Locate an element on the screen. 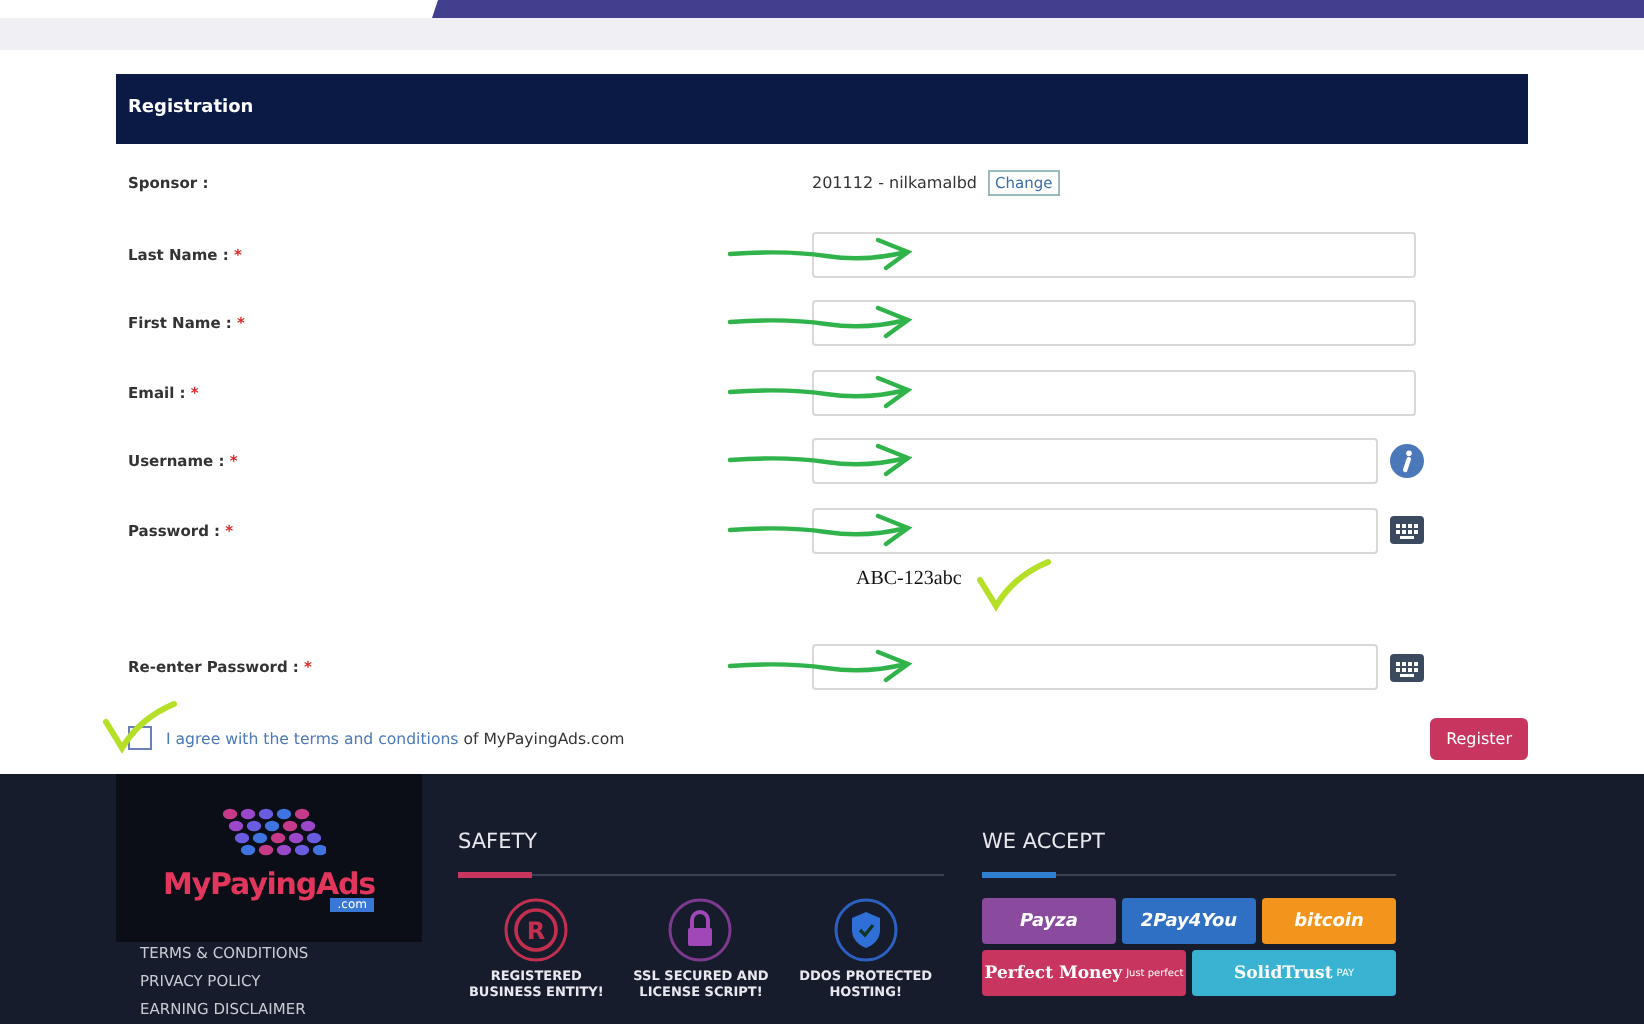 This screenshot has height=1024, width=1644. registered-mark-icon: R is located at coordinates (536, 930).